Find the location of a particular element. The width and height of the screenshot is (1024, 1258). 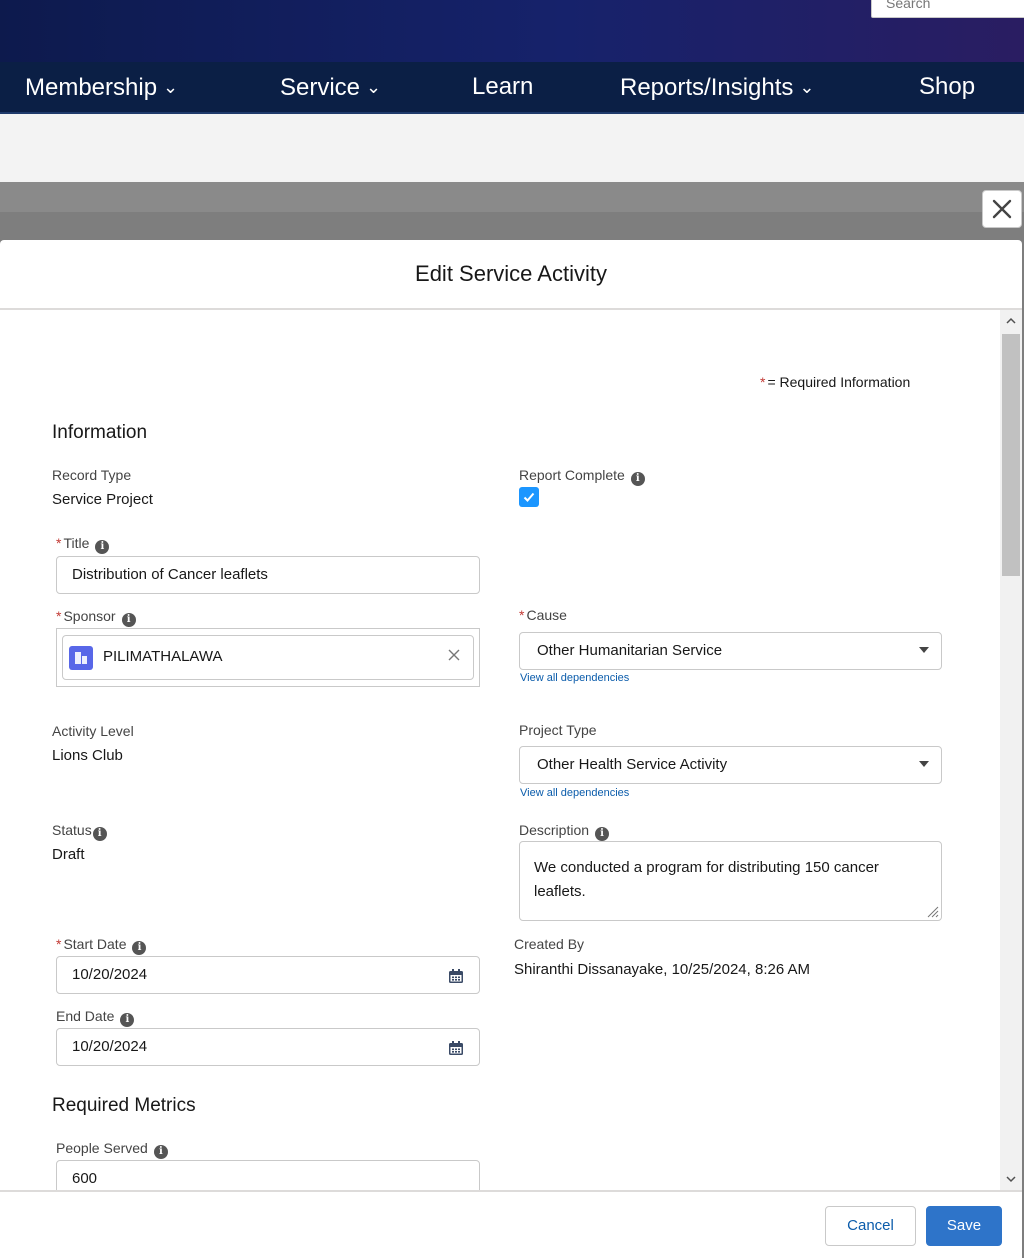

activity-level-label: Activity Level is located at coordinates (93, 731).